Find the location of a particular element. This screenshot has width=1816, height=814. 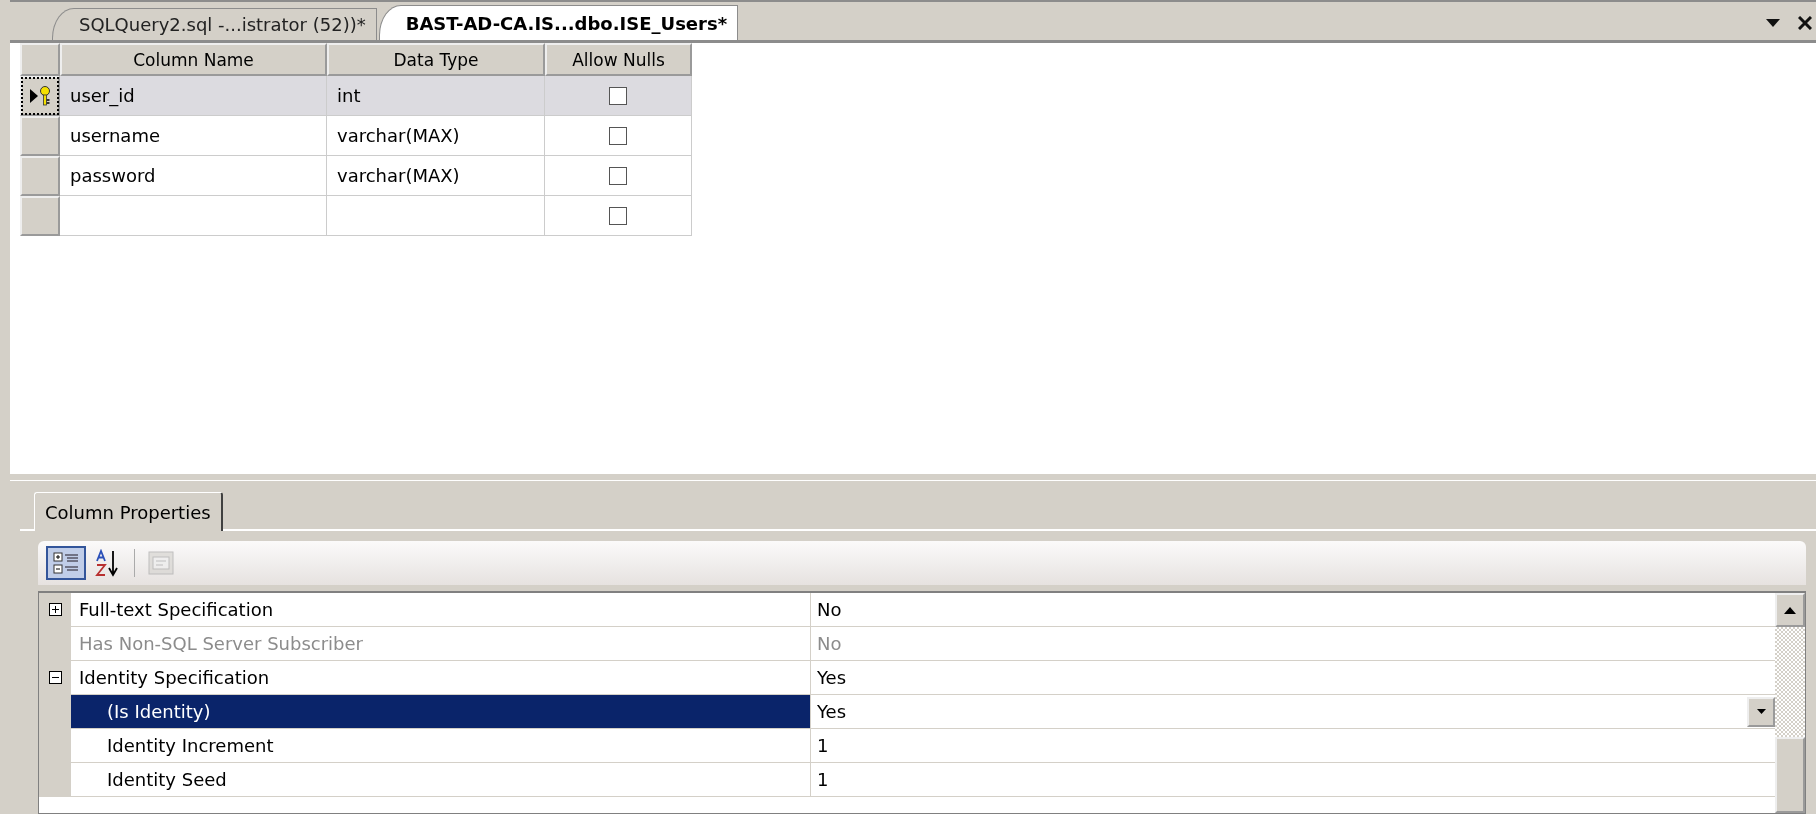

column-properties-tab: Column Properties is located at coordinates (128, 511).